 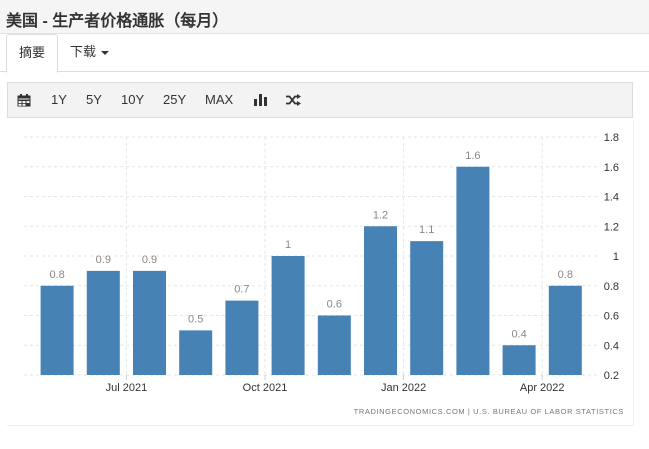 I want to click on calendar-icon, so click(x=24, y=99).